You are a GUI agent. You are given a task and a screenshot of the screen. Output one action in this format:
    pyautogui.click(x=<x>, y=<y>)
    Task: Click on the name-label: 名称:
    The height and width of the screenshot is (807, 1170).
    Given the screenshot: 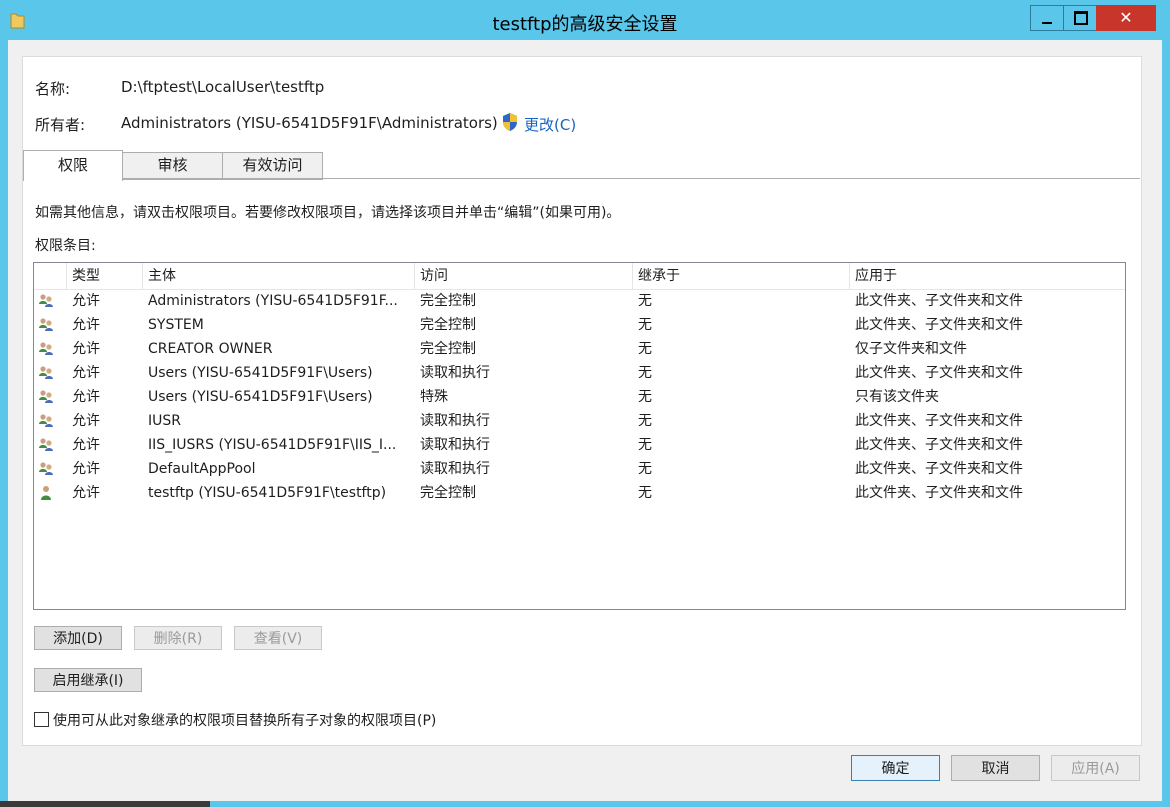 What is the action you would take?
    pyautogui.click(x=53, y=89)
    